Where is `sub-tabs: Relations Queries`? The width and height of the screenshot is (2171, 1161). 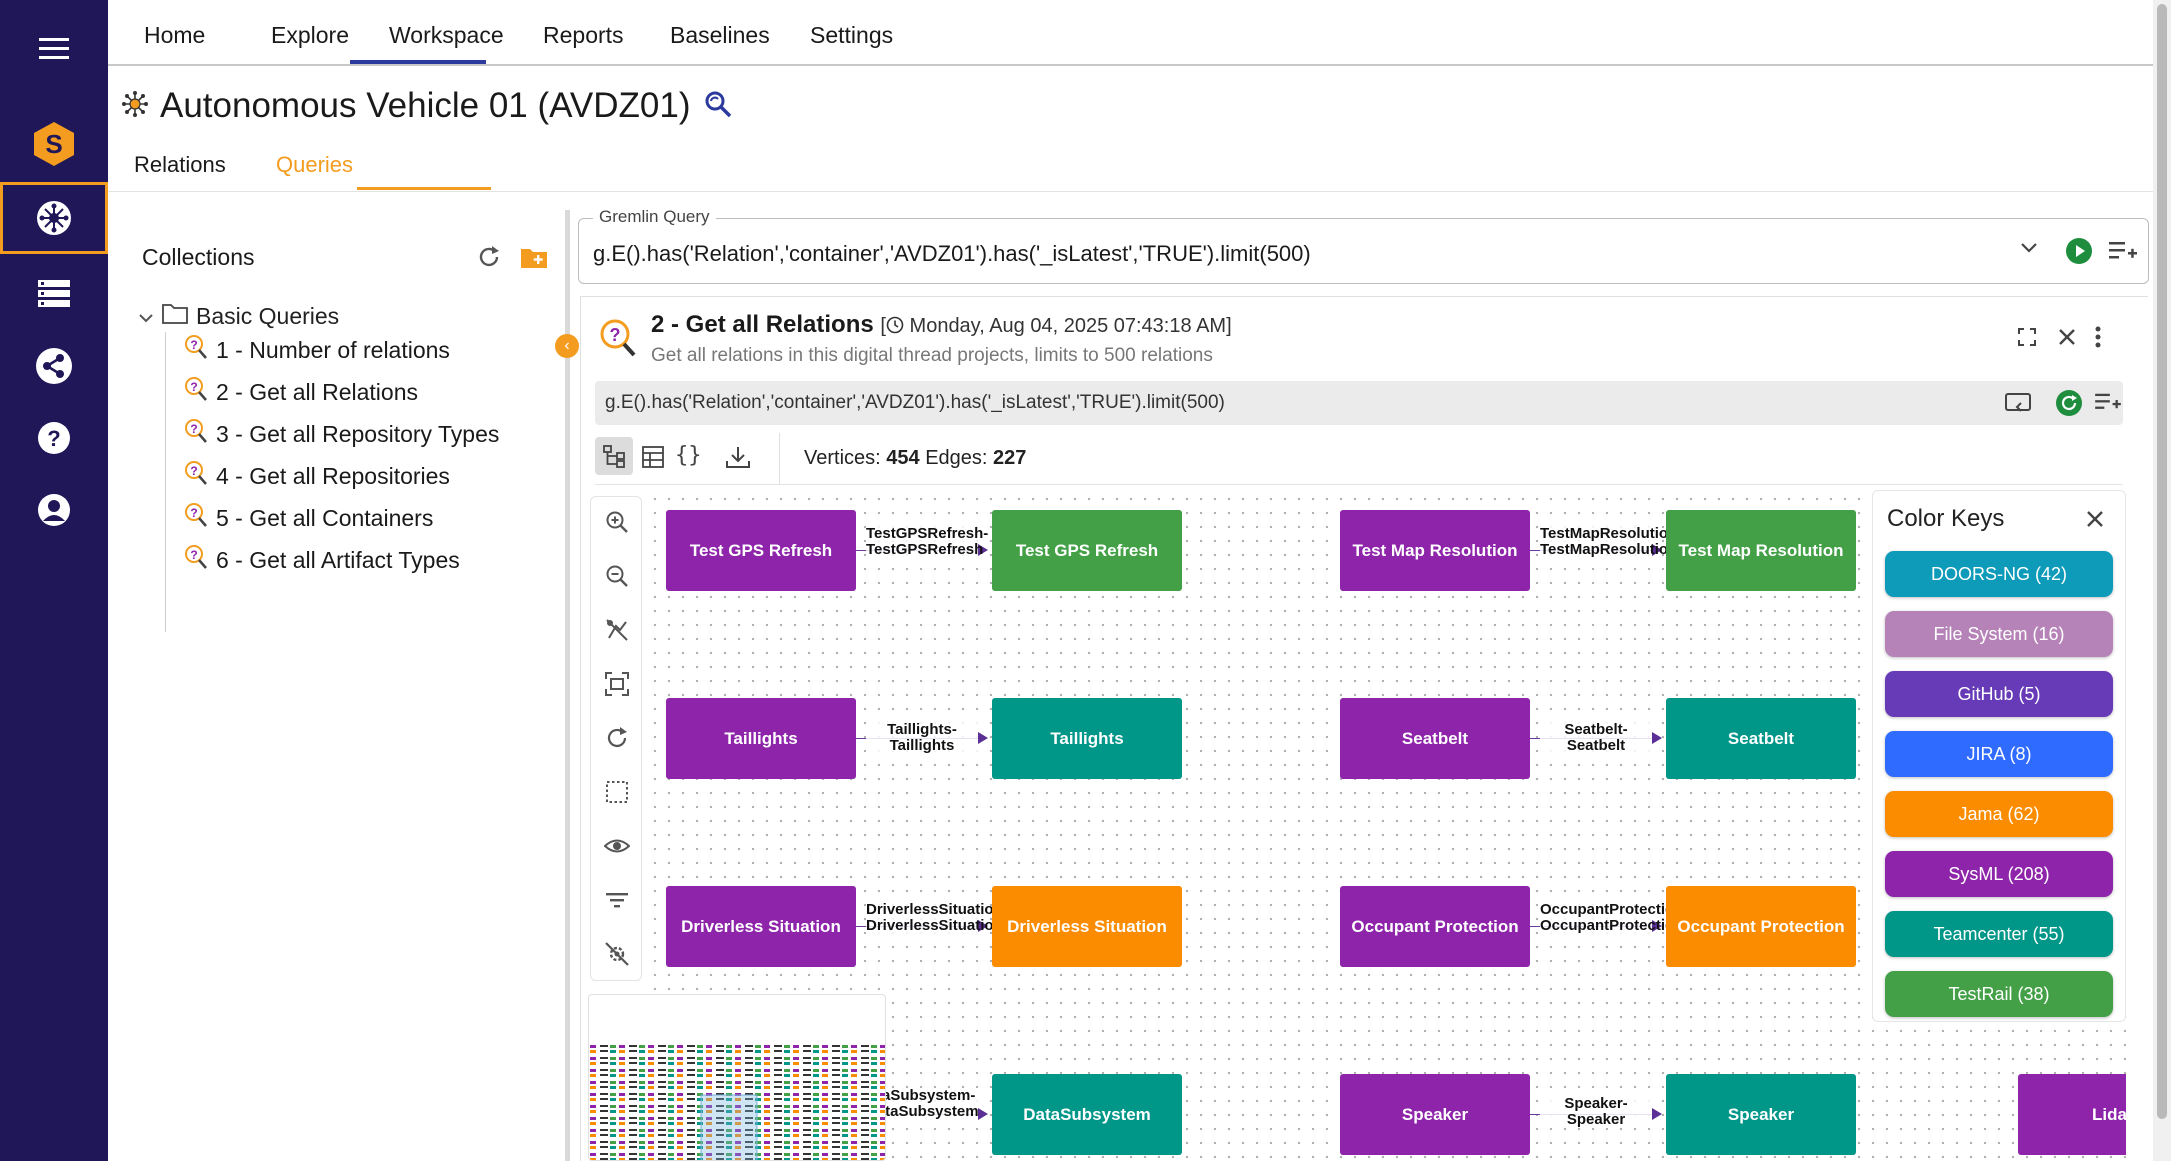
sub-tabs: Relations Queries is located at coordinates (1130, 166).